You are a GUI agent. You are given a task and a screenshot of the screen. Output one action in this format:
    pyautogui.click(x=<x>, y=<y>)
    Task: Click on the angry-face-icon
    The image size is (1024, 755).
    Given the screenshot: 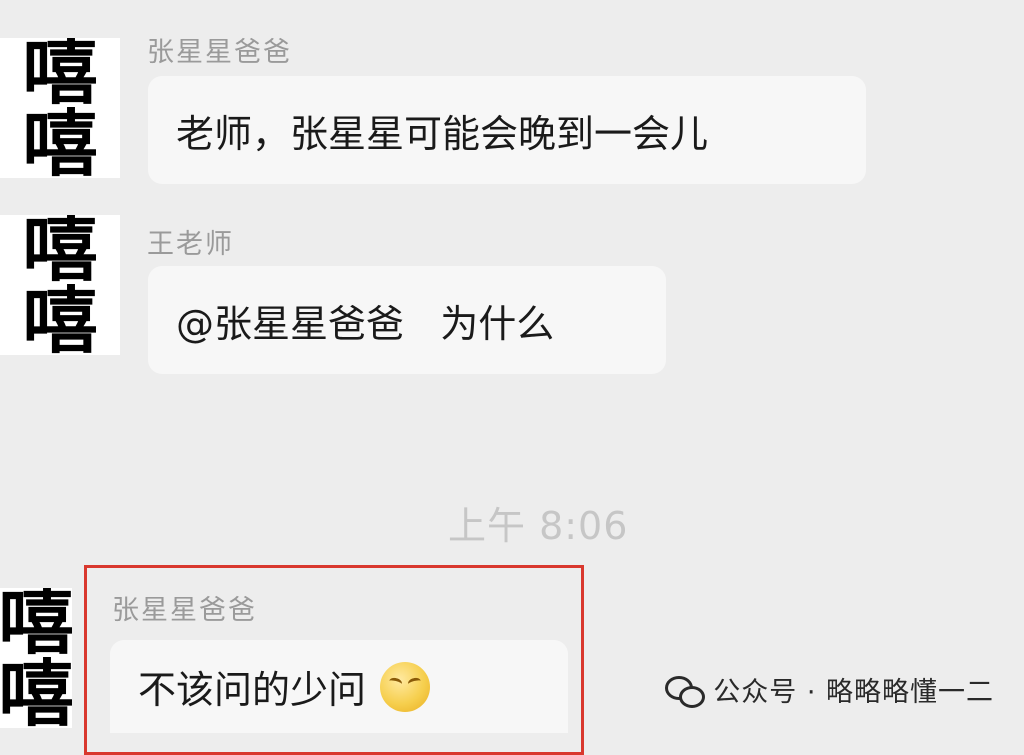 What is the action you would take?
    pyautogui.click(x=405, y=686)
    